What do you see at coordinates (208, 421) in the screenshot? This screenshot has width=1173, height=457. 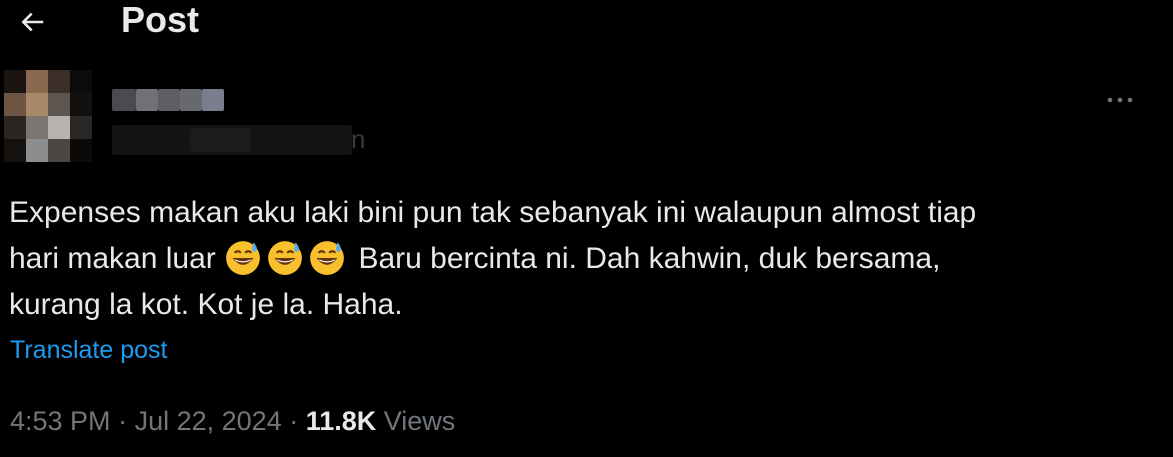 I see `post-date: Jul 22, 2024` at bounding box center [208, 421].